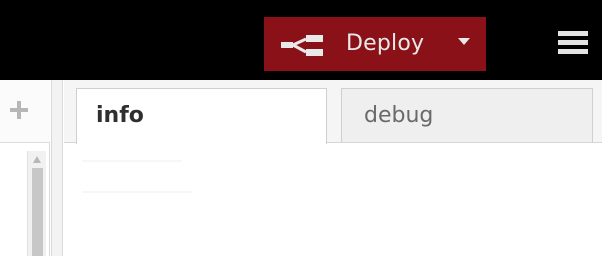 The height and width of the screenshot is (256, 602). What do you see at coordinates (25, 168) in the screenshot?
I see `workspace-left-strip` at bounding box center [25, 168].